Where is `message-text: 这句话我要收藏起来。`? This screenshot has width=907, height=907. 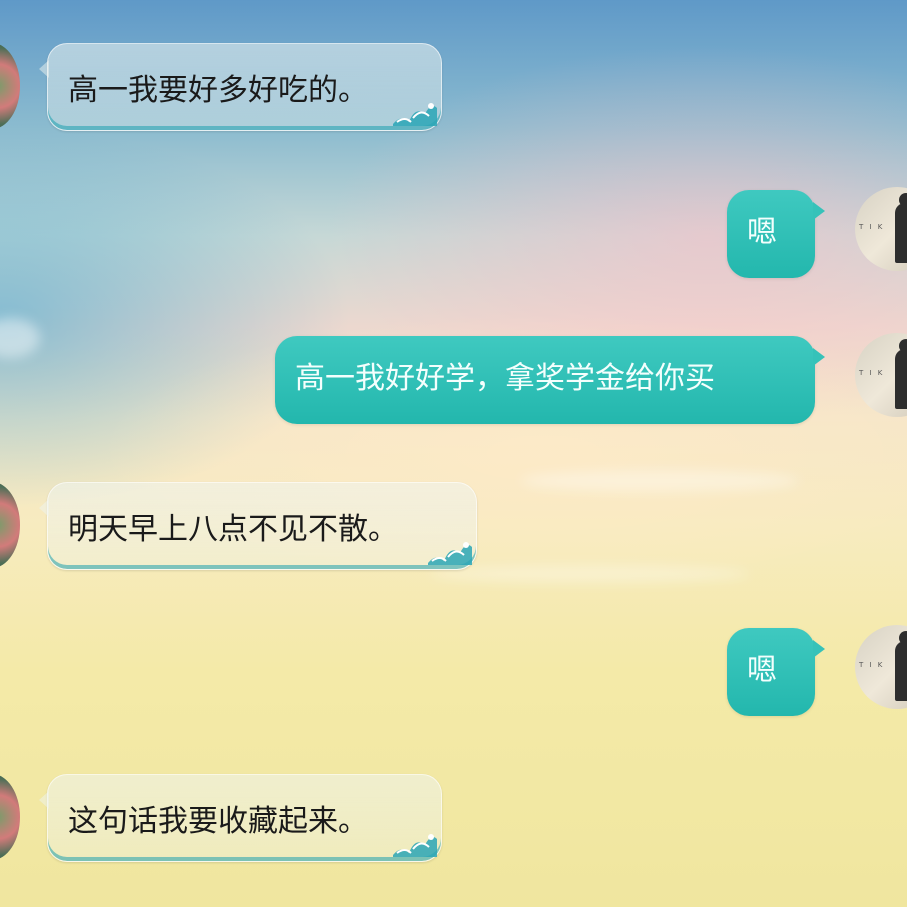 message-text: 这句话我要收藏起来。 is located at coordinates (218, 821).